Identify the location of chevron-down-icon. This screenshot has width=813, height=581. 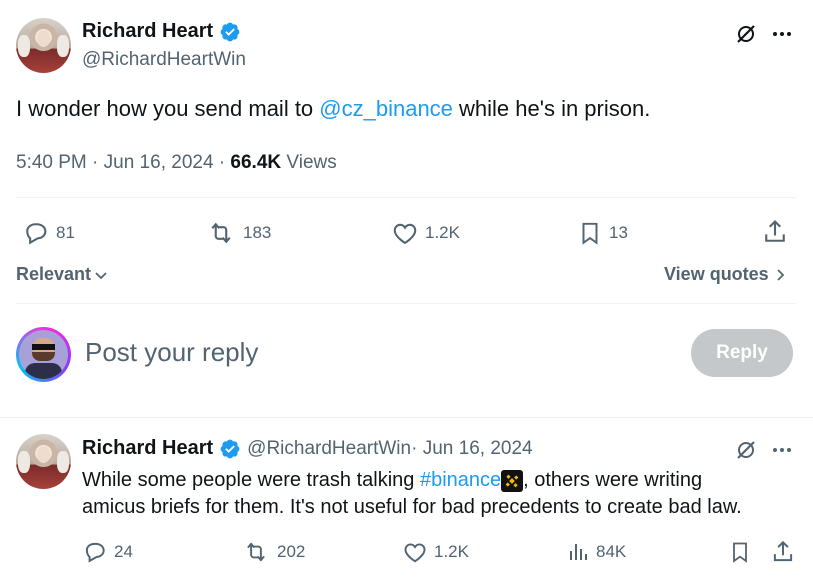
(101, 275).